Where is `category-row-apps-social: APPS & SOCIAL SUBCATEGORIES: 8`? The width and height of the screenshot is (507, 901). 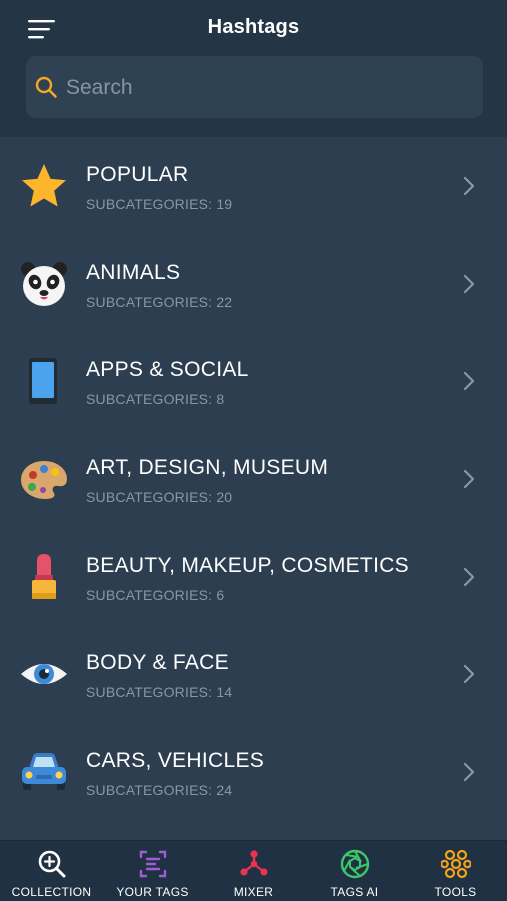
category-row-apps-social: APPS & SOCIAL SUBCATEGORIES: 8 is located at coordinates (253, 381).